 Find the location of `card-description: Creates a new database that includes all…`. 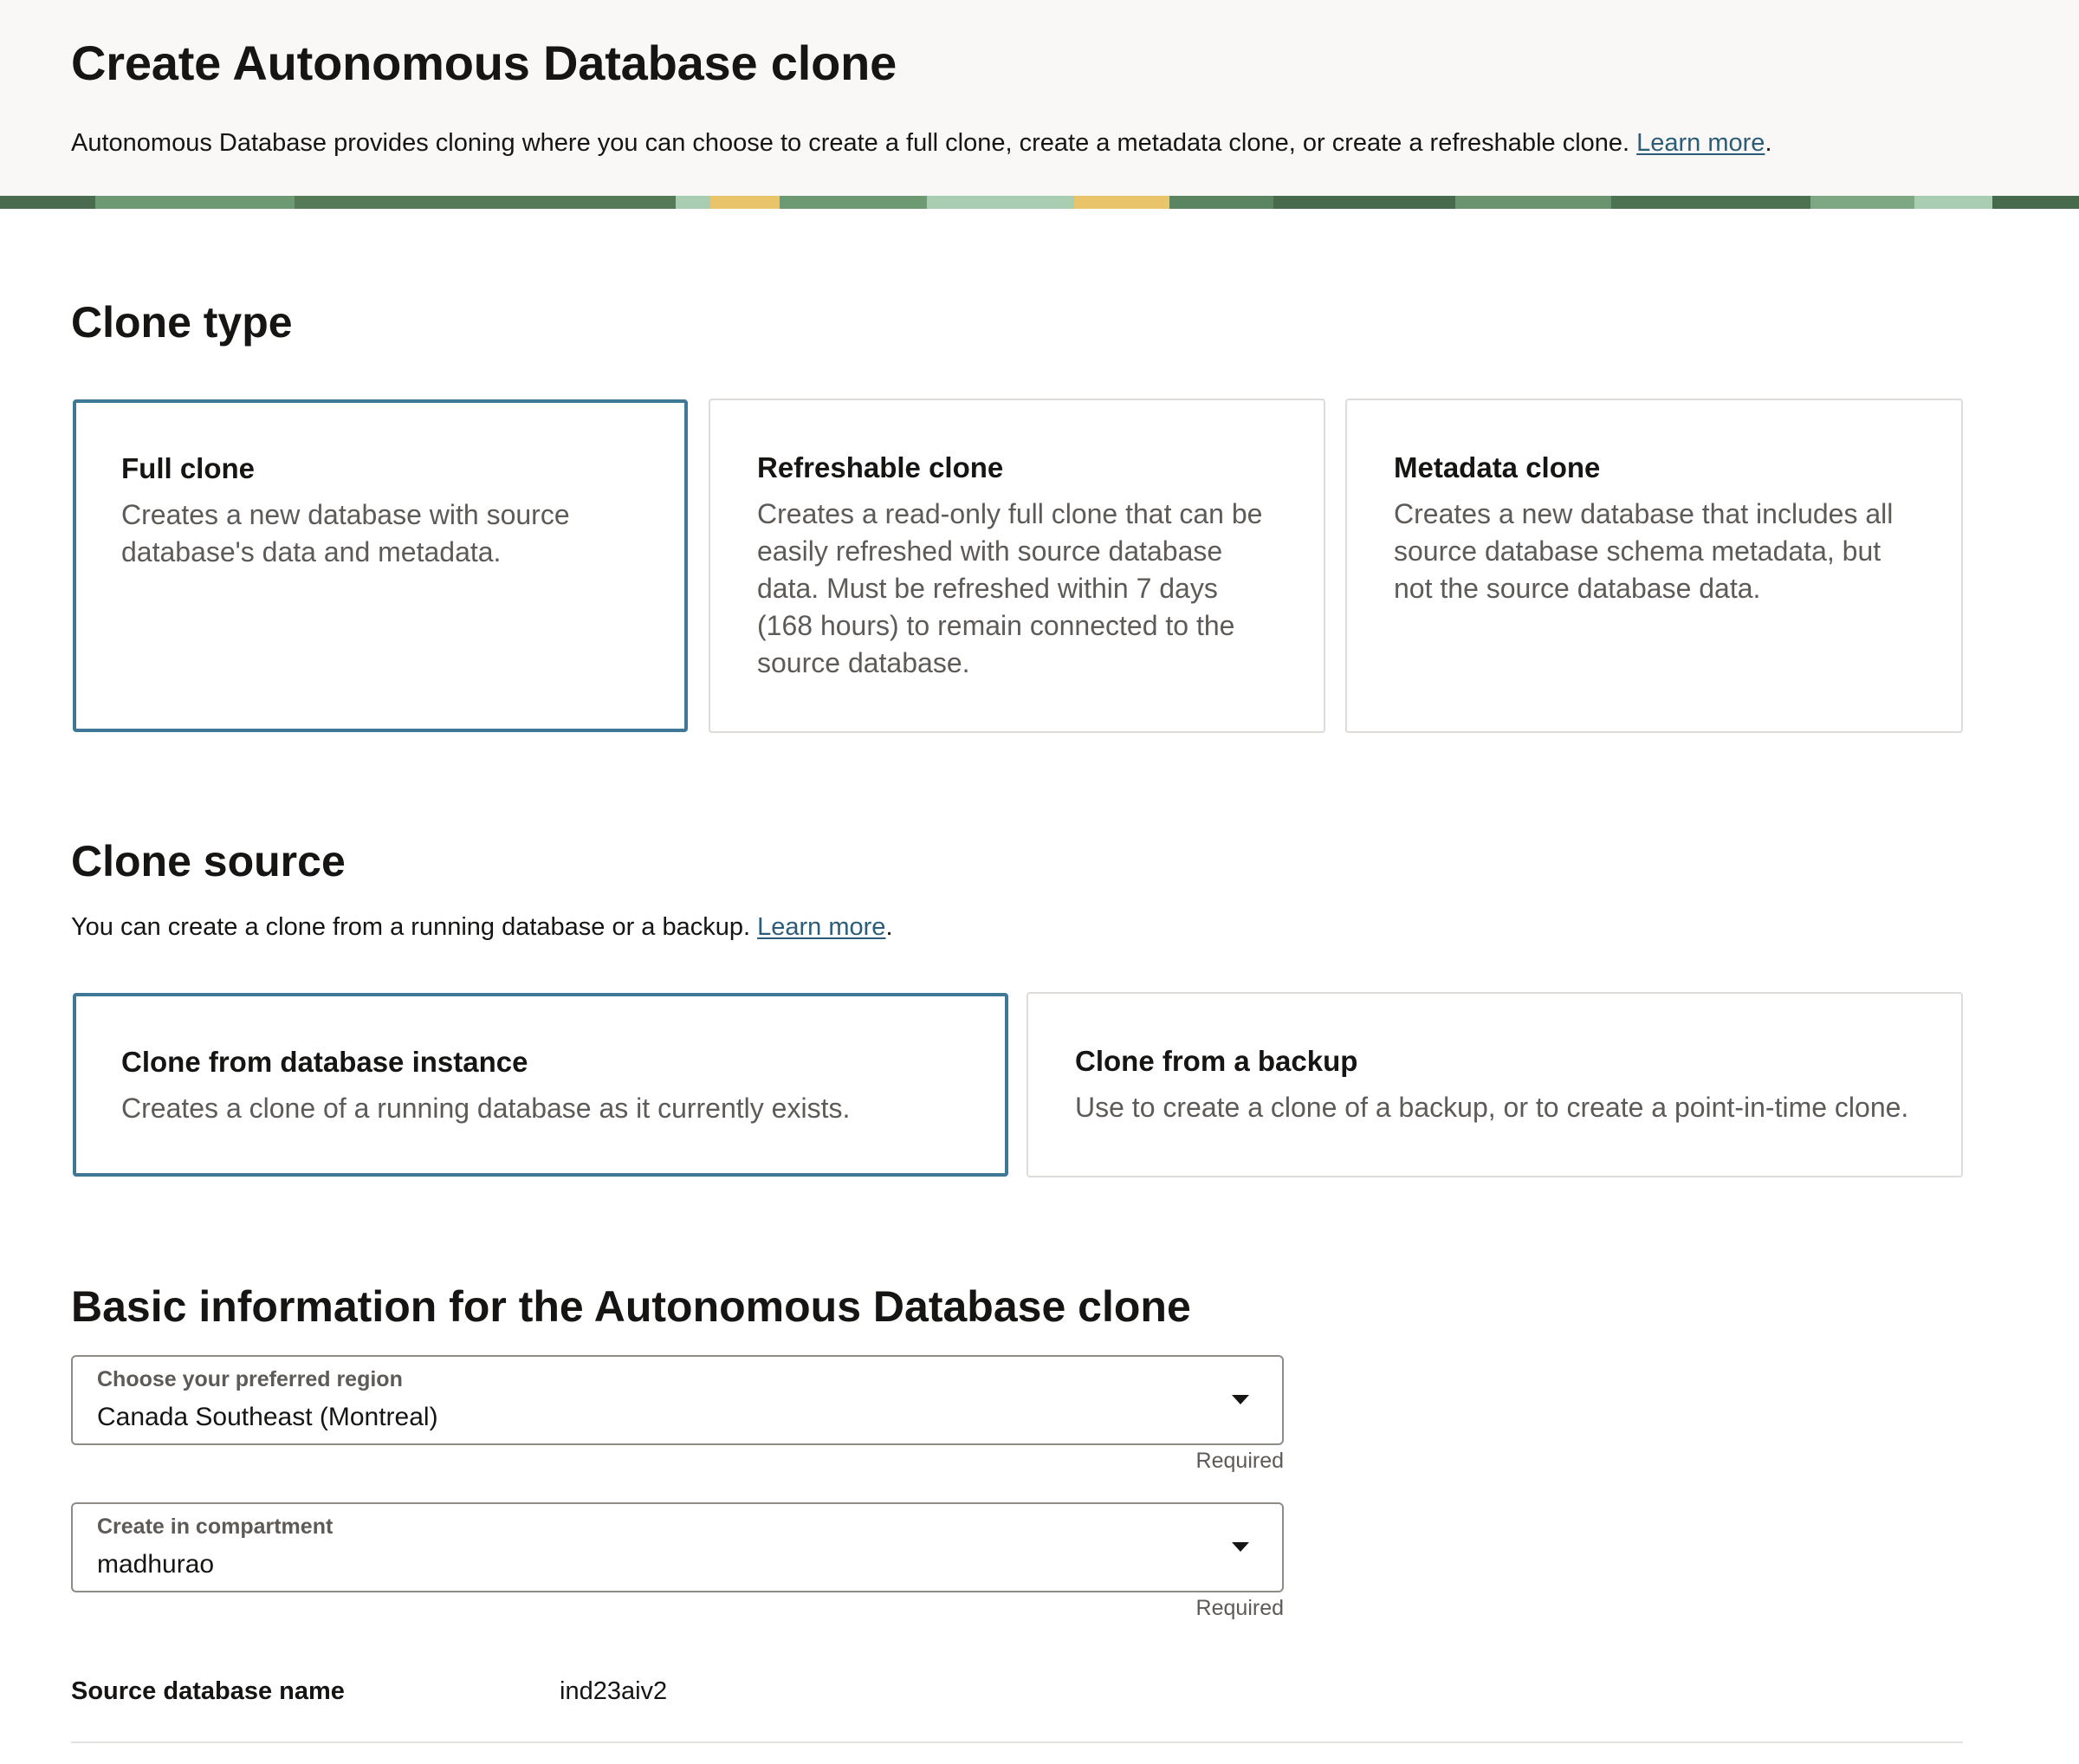

card-description: Creates a new database that includes all… is located at coordinates (1644, 551).